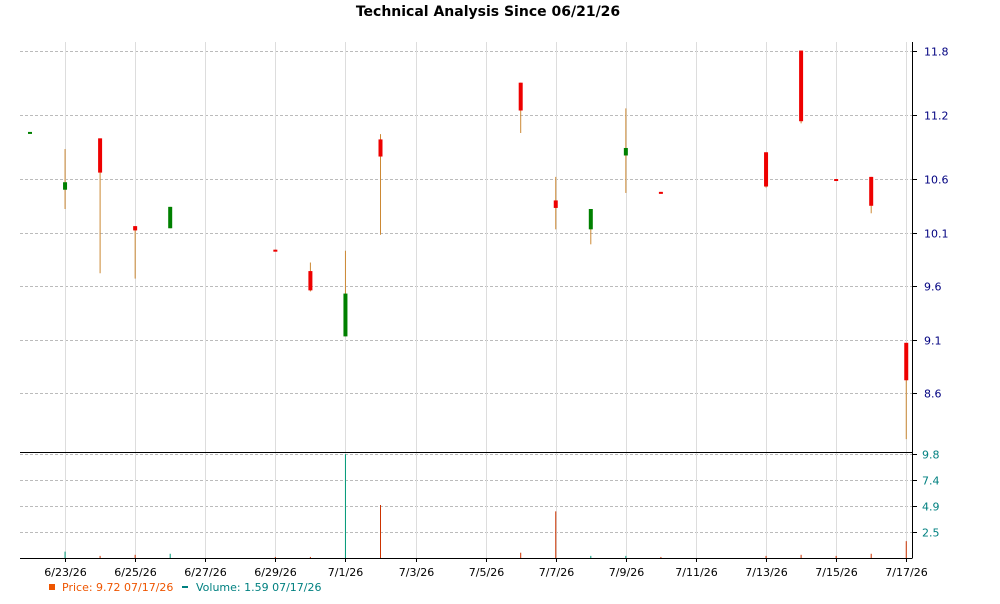 This screenshot has width=1000, height=604. What do you see at coordinates (416, 572) in the screenshot?
I see `x-tick-label: 7/3/26` at bounding box center [416, 572].